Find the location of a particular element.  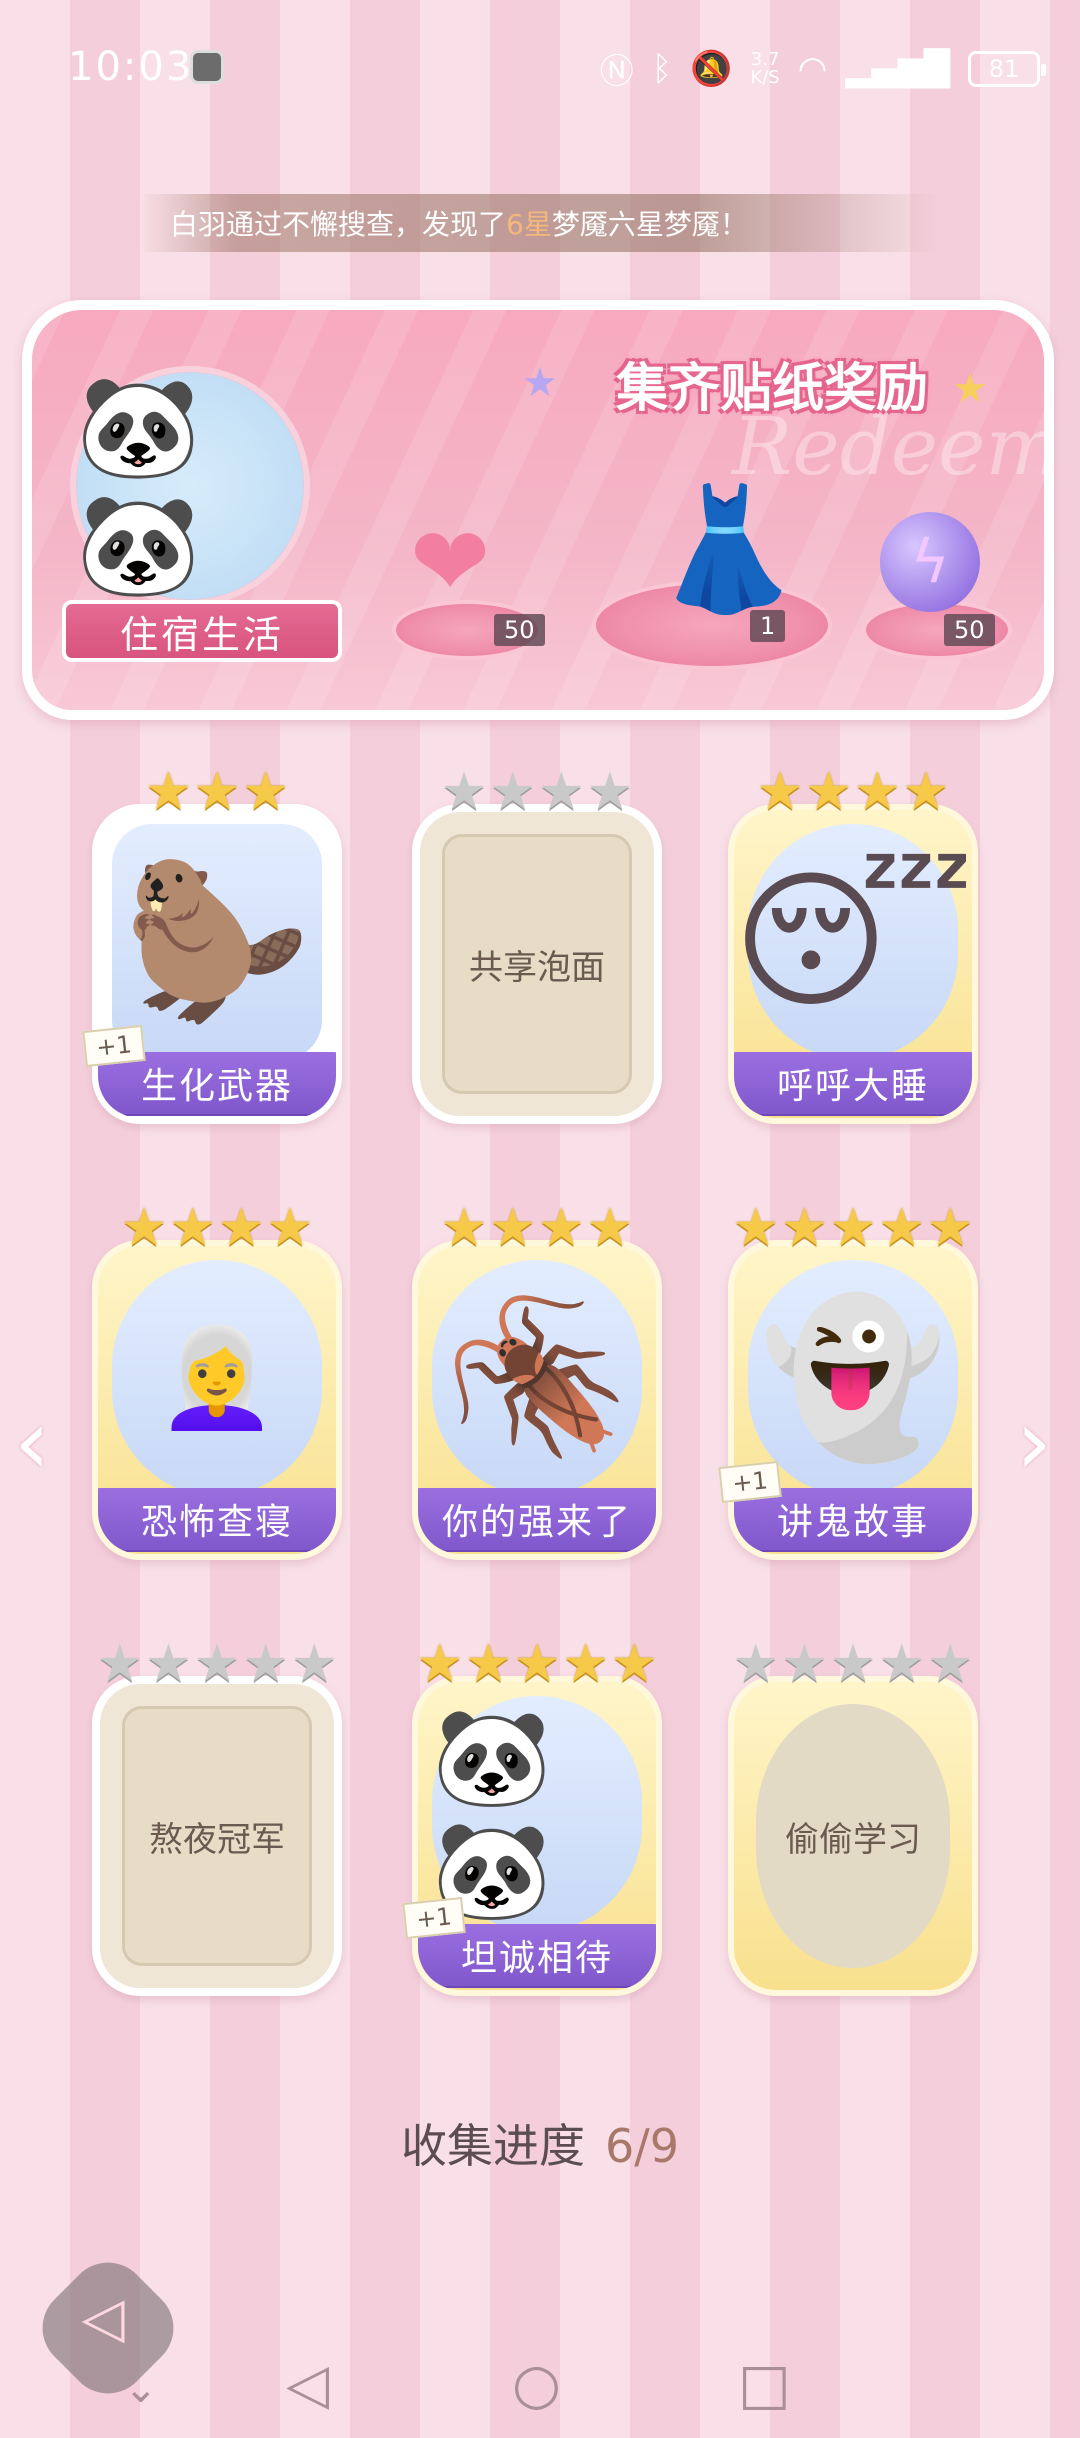

locked-card-title: 偷偷学习 is located at coordinates (853, 1836).